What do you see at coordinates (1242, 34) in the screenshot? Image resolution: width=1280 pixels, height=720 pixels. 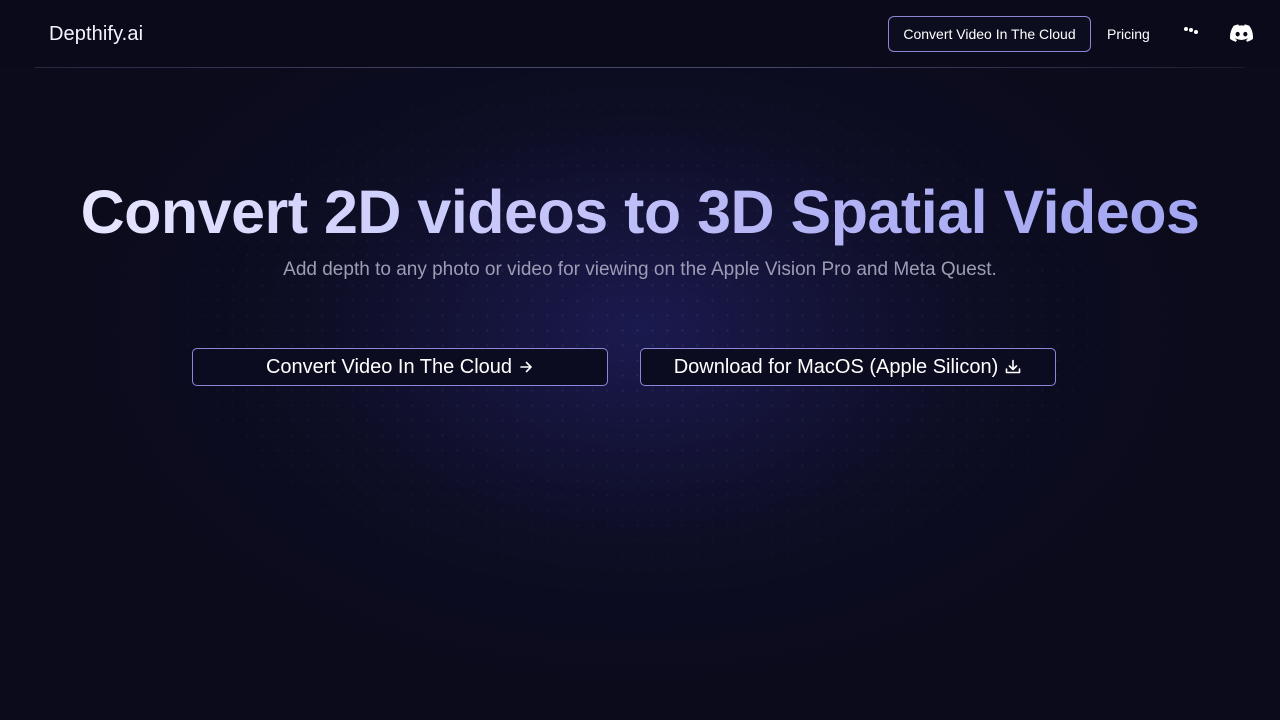 I see `discord-icon` at bounding box center [1242, 34].